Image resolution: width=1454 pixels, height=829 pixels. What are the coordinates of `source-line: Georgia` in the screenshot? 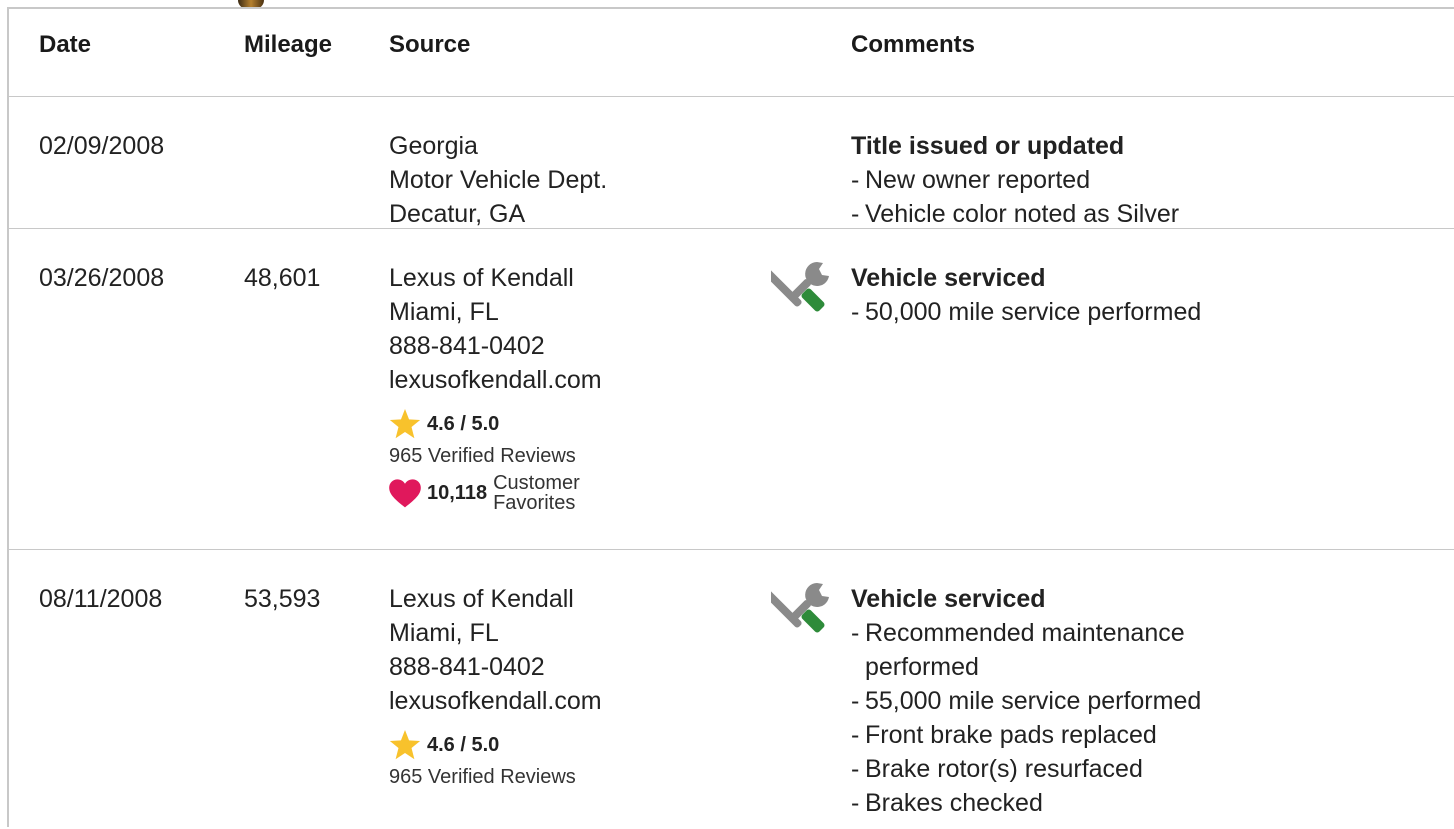 It's located at (433, 146).